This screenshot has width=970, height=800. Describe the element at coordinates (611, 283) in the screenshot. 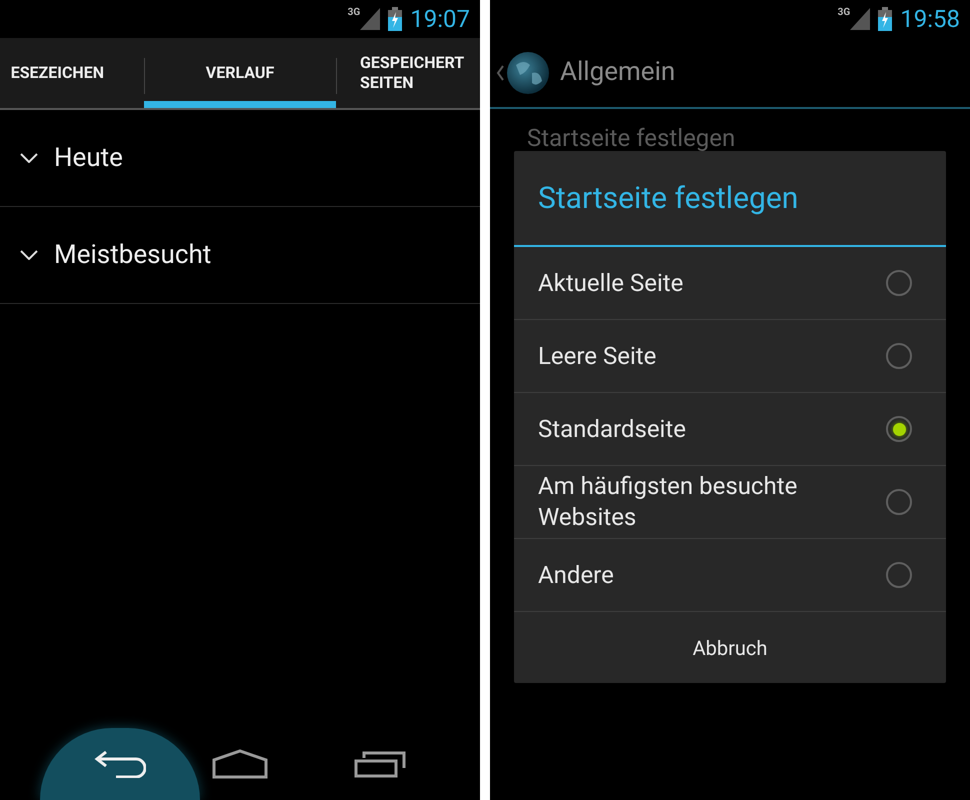

I see `option-label: Aktuelle Seite` at that location.